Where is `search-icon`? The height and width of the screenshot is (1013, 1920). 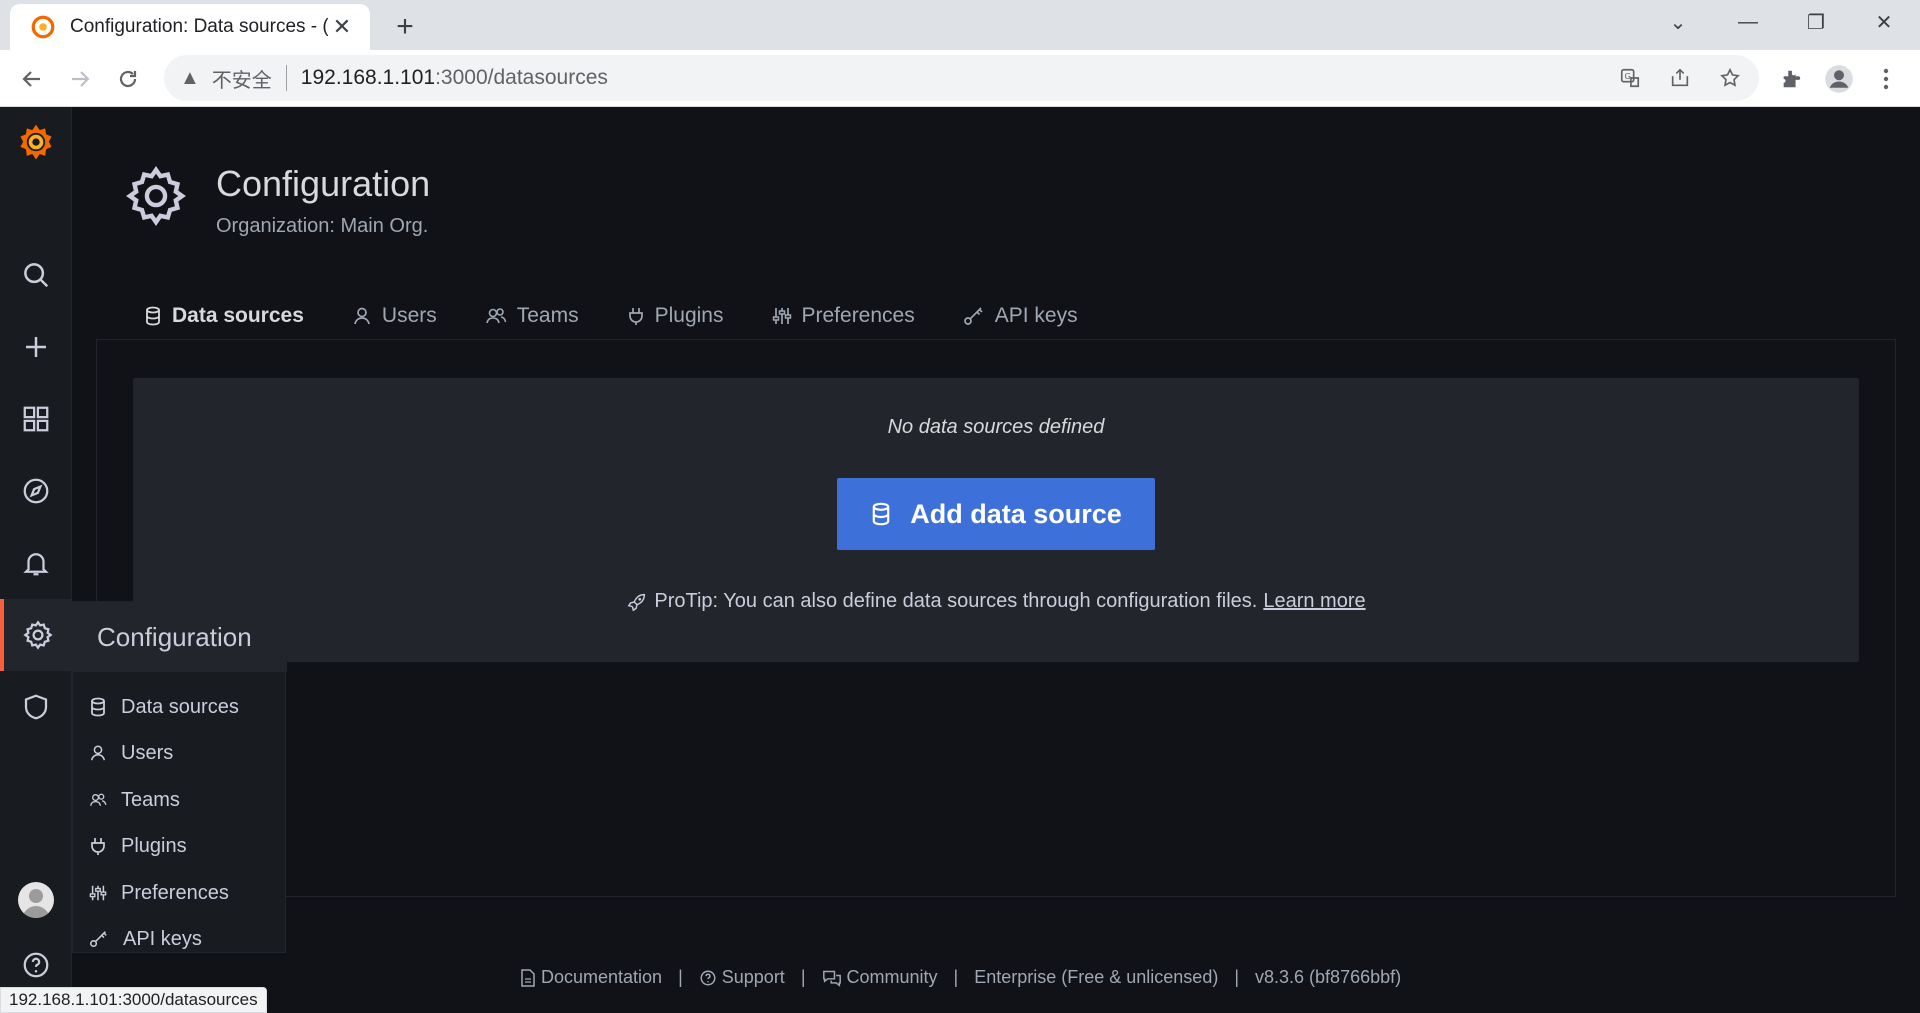 search-icon is located at coordinates (36, 275).